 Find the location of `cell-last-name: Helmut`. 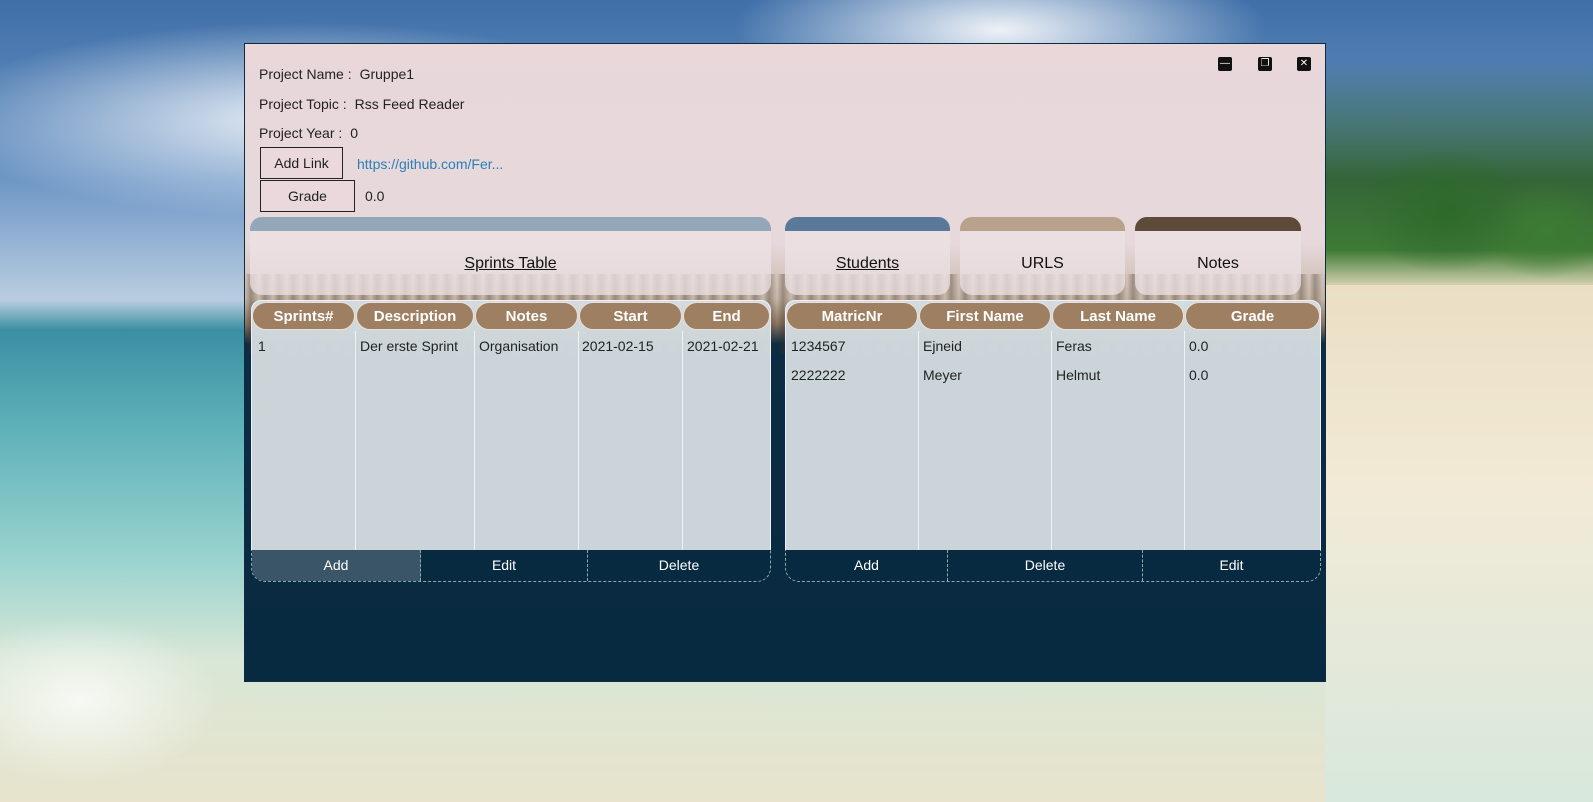

cell-last-name: Helmut is located at coordinates (1078, 375).